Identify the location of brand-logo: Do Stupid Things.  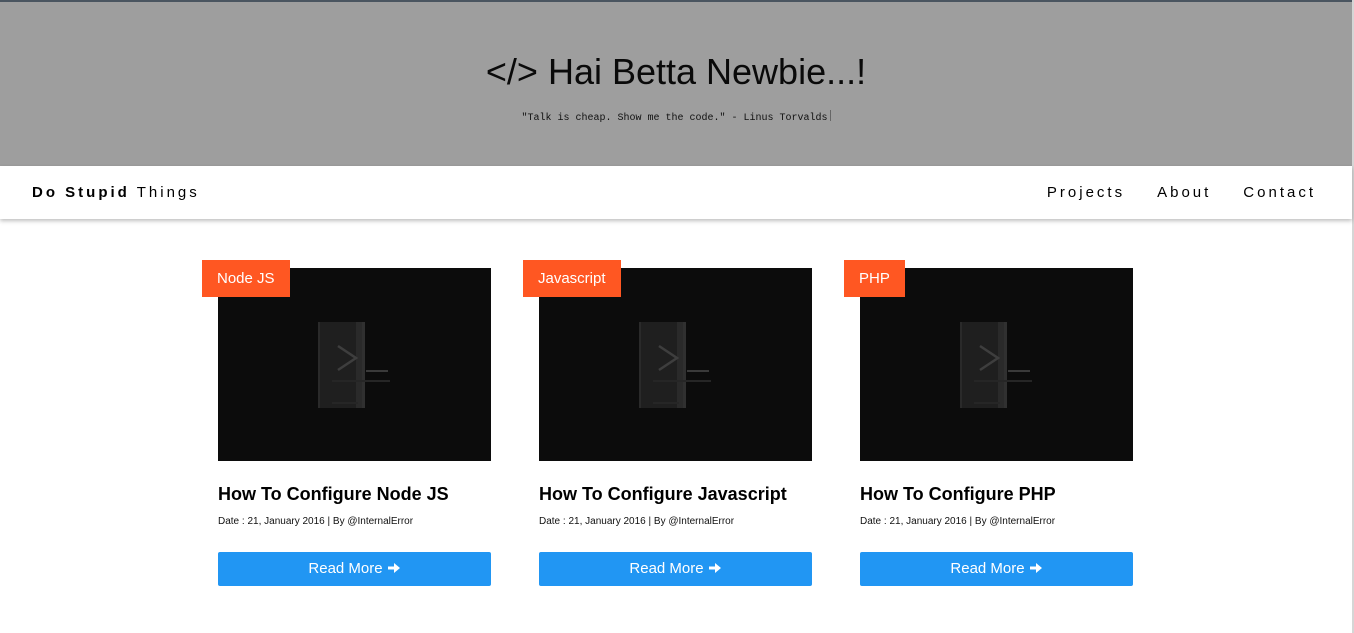
(116, 192).